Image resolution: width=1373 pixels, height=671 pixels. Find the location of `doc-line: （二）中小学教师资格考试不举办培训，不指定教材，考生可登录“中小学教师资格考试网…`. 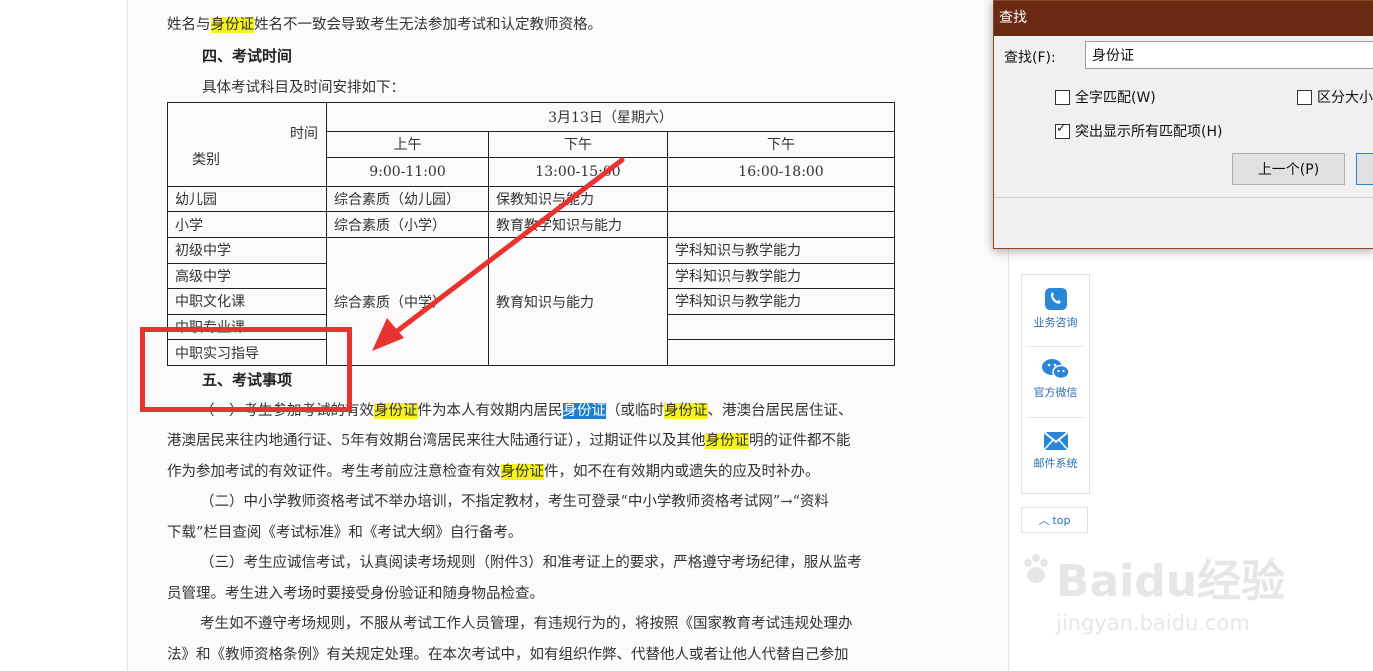

doc-line: （二）中小学教师资格考试不举办培训，不指定教材，考生可登录“中小学教师资格考试网… is located at coordinates (514, 502).